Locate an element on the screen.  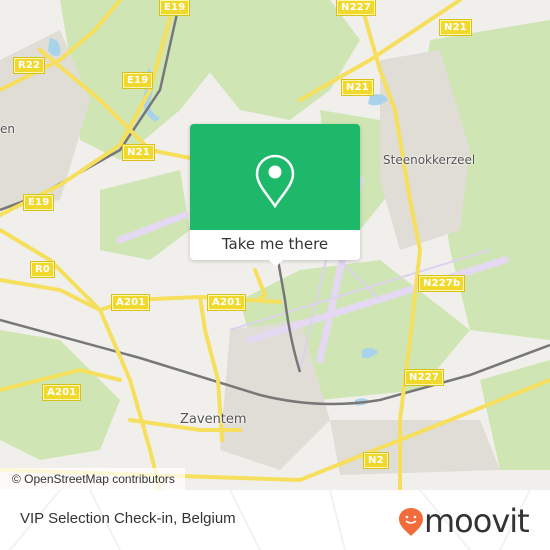
popup-header is located at coordinates (275, 177).